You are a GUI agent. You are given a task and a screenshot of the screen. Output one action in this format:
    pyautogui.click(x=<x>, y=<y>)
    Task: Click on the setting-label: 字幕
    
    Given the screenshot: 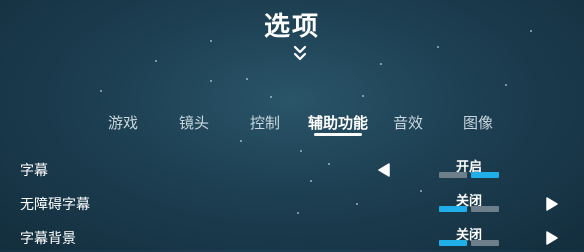 What is the action you would take?
    pyautogui.click(x=34, y=171)
    